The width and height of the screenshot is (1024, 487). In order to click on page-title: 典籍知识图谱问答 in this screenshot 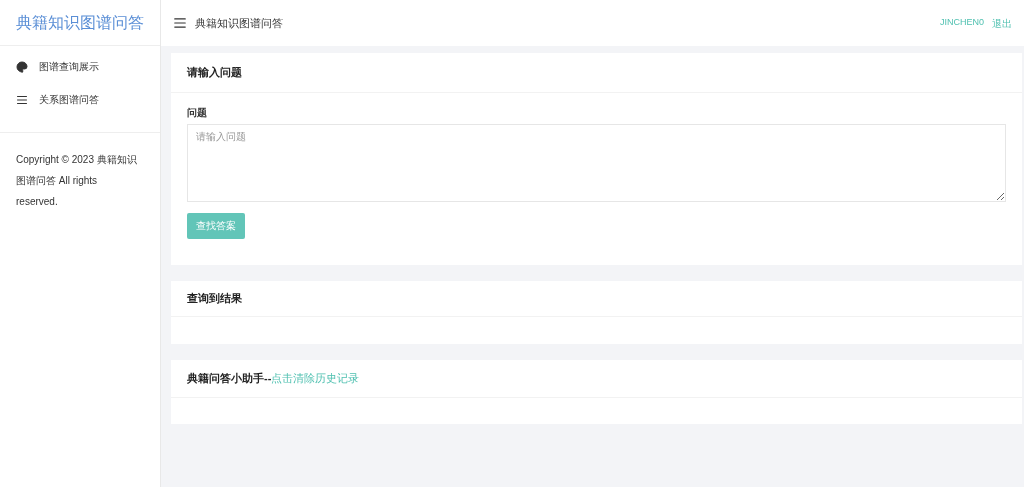, I will do `click(239, 23)`.